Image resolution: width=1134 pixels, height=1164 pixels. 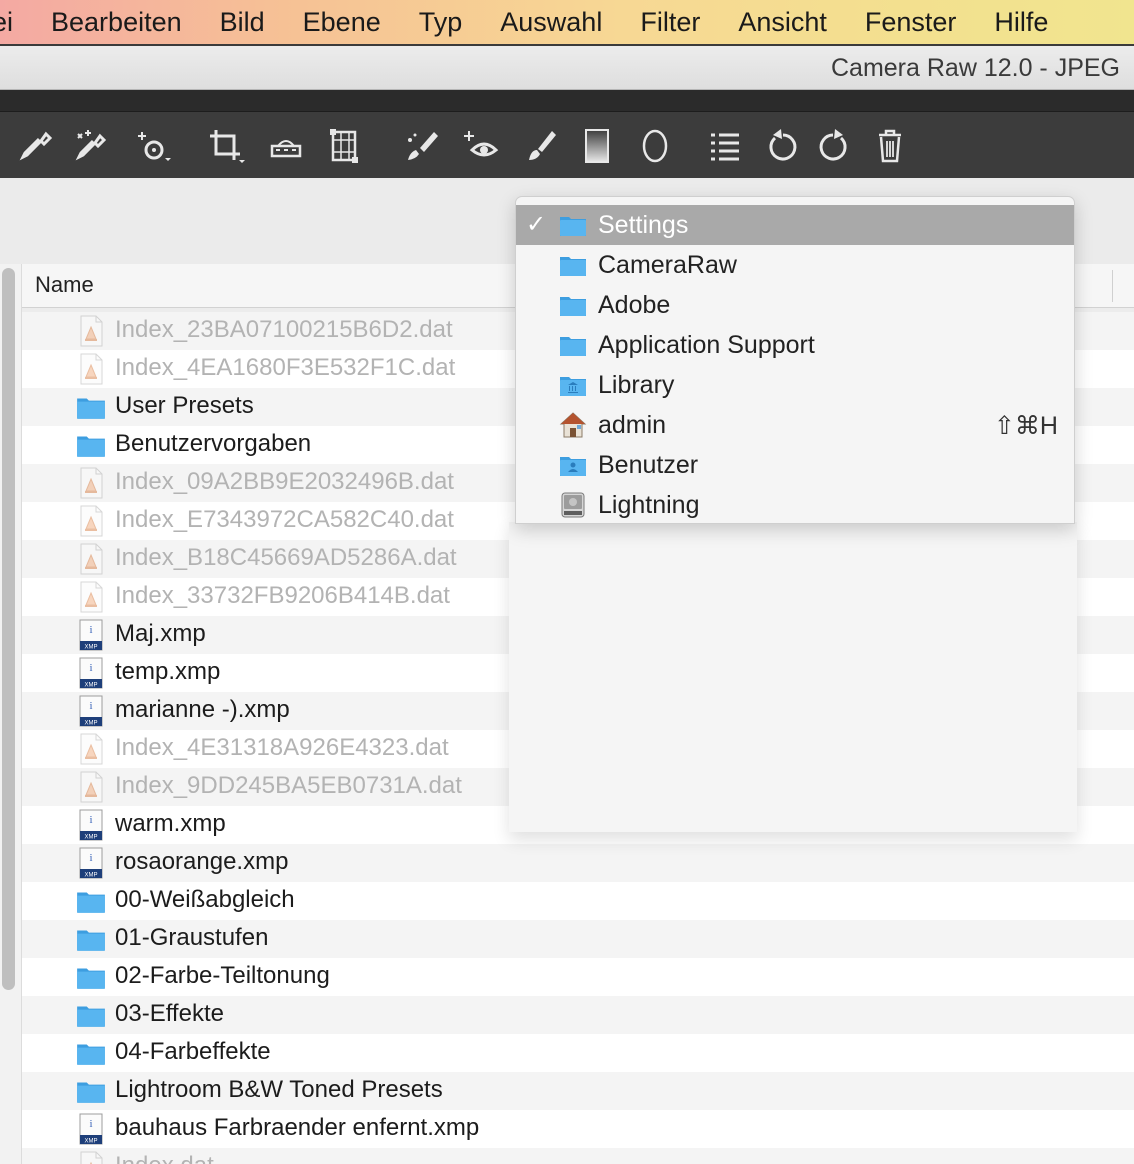 I want to click on transform-icon, so click(x=344, y=146).